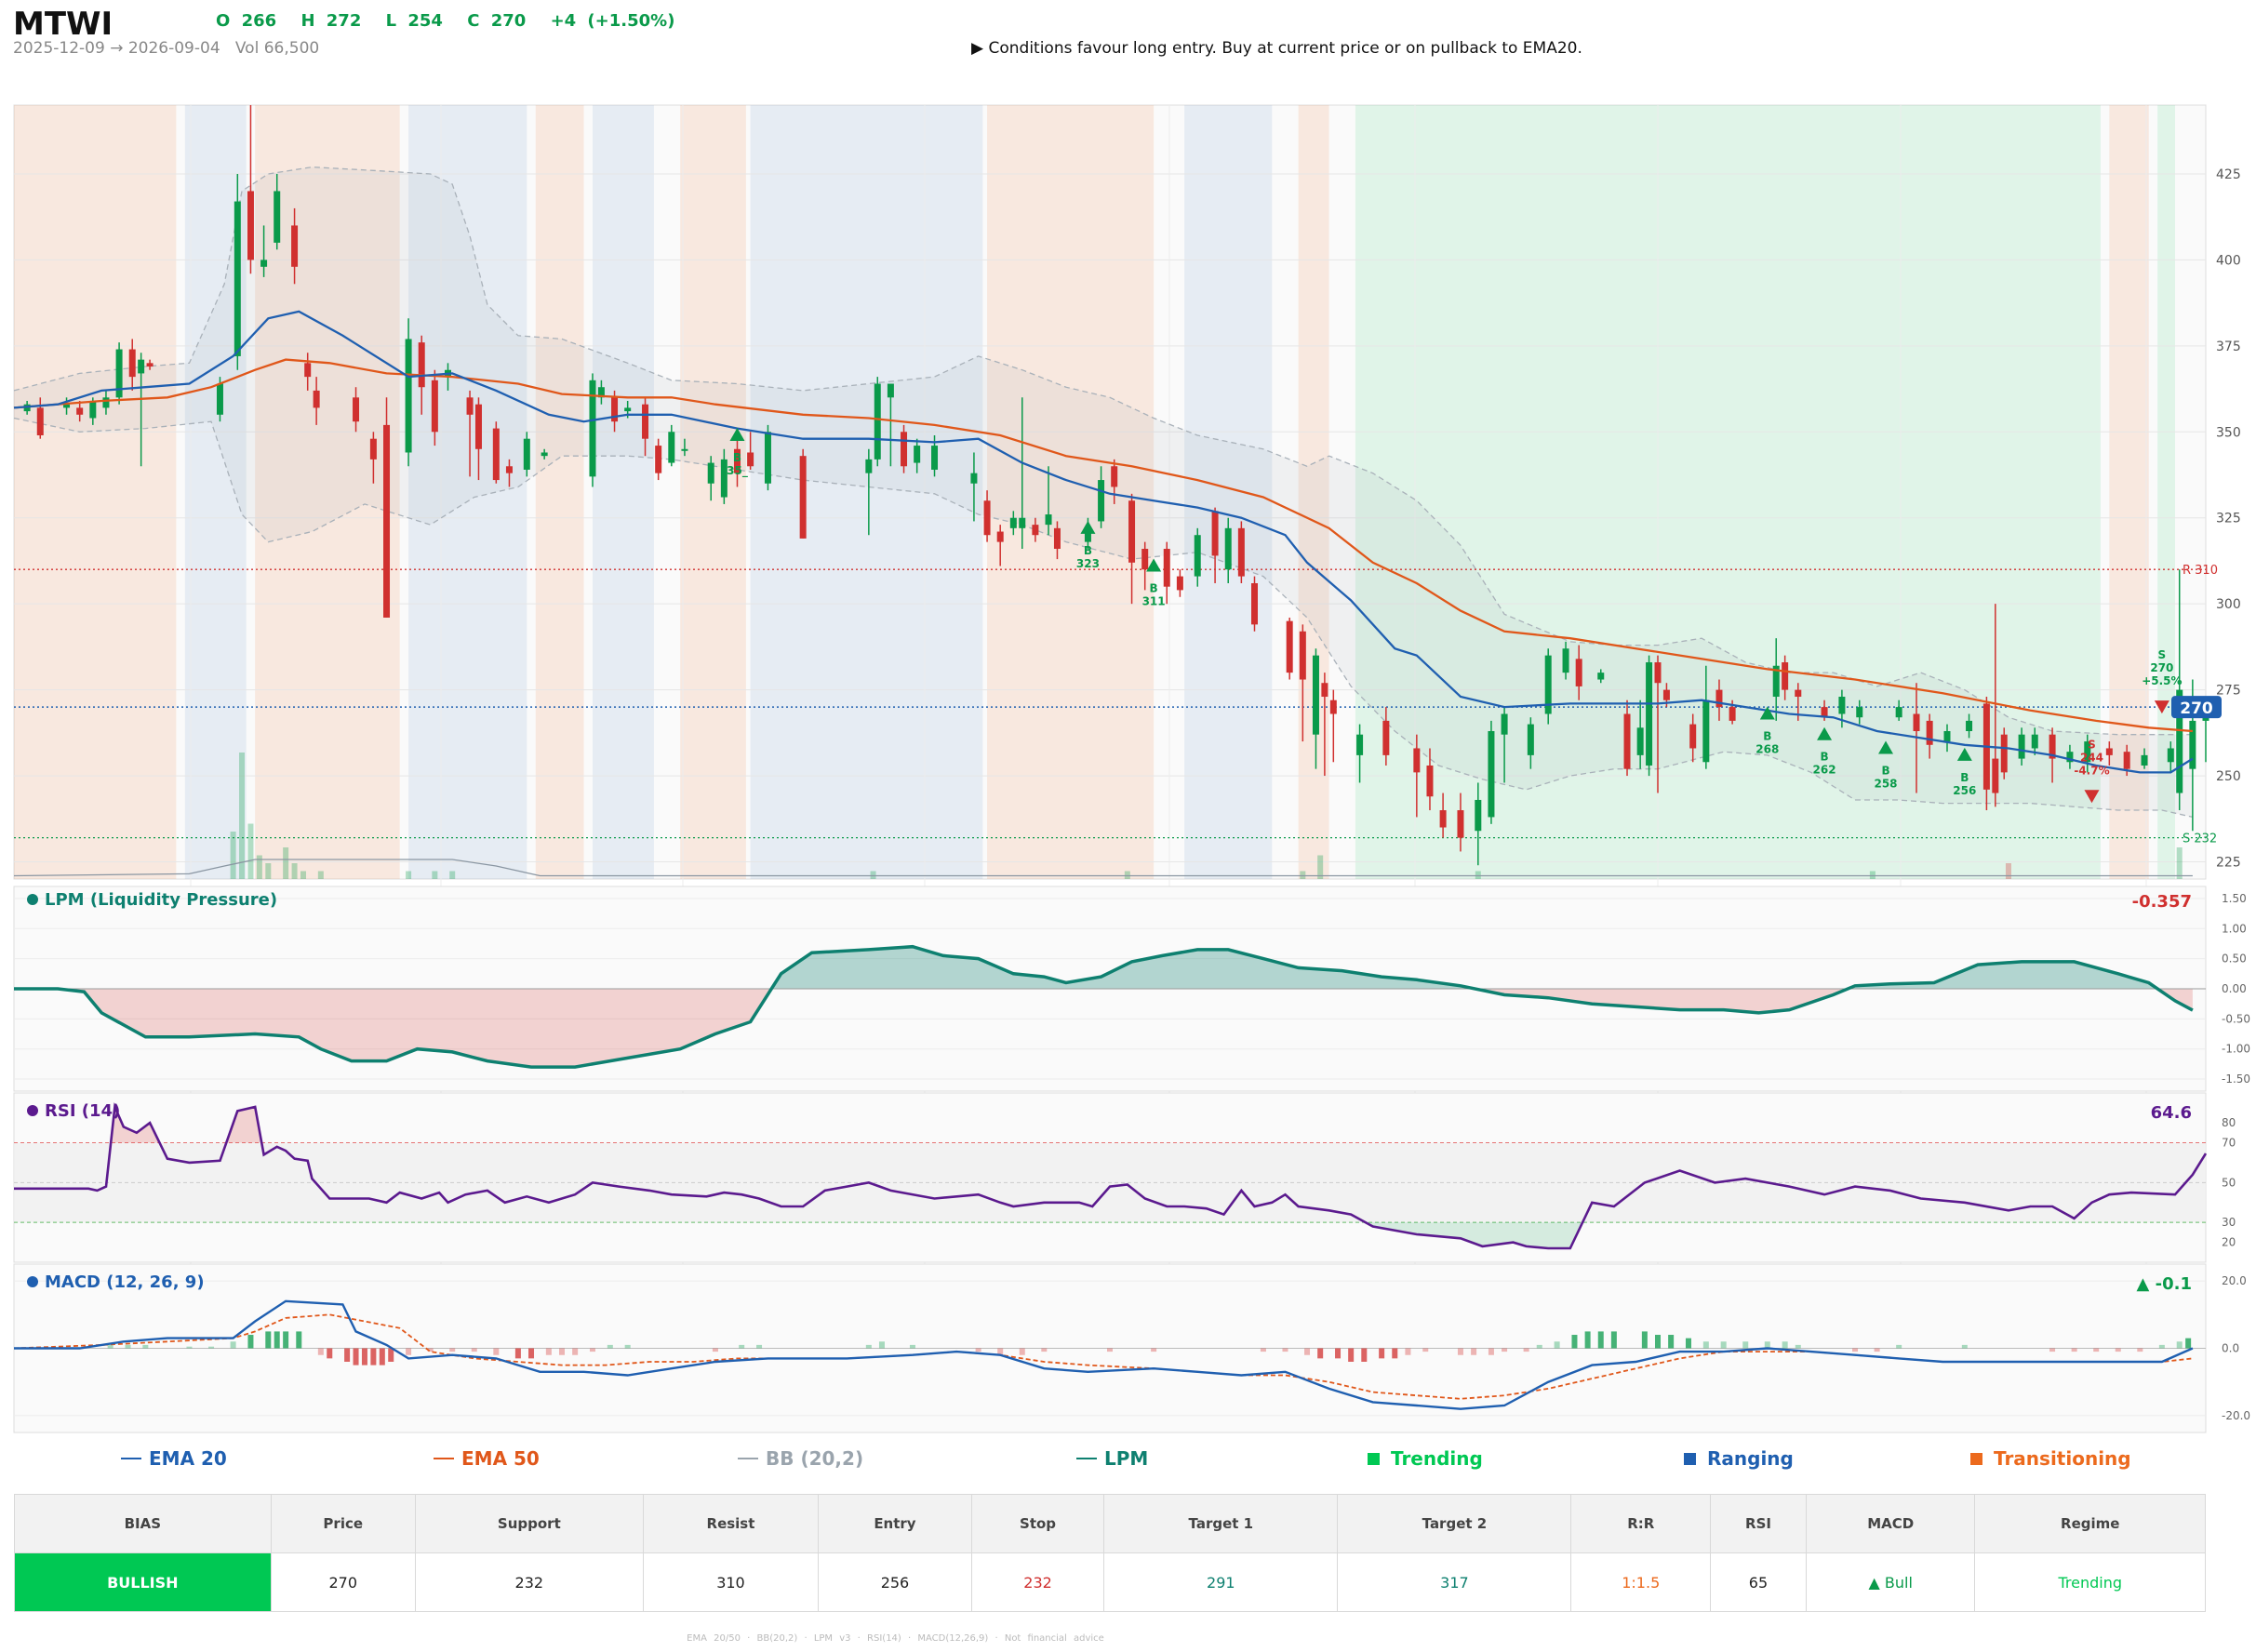 Image resolution: width=2256 pixels, height=1652 pixels. Describe the element at coordinates (2234, 959) in the screenshot. I see `lpm-tick-label: 0.50` at that location.